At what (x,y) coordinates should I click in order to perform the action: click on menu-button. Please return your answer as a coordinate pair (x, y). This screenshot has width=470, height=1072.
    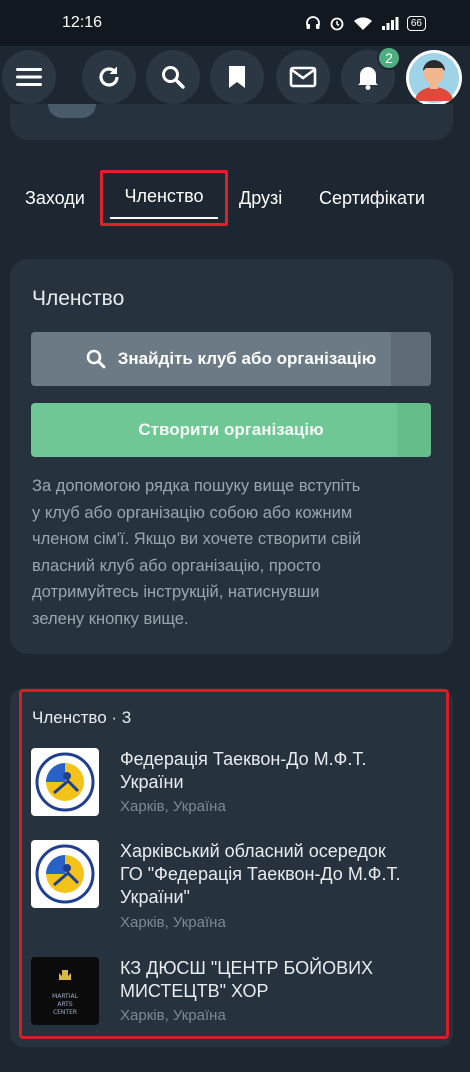
    Looking at the image, I should click on (29, 77).